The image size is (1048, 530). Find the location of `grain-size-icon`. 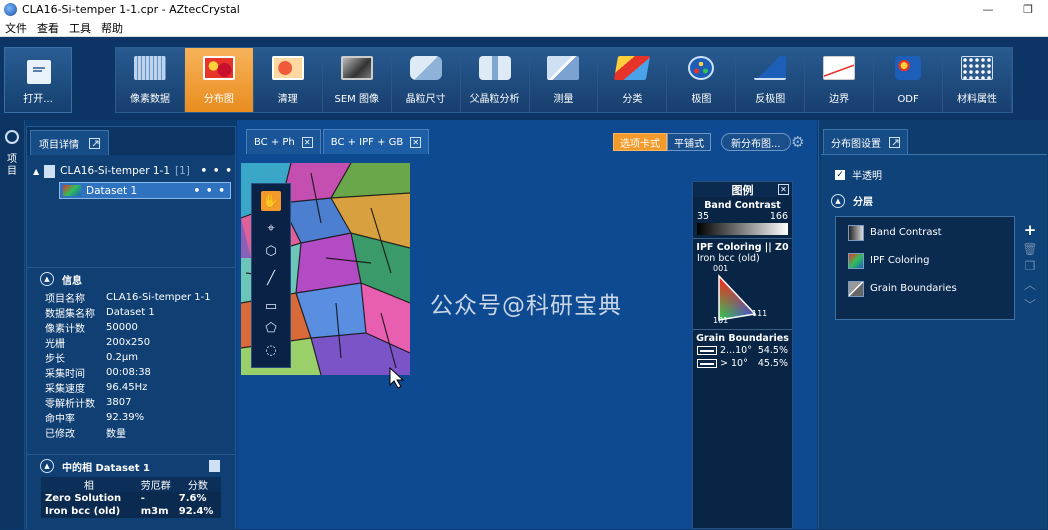

grain-size-icon is located at coordinates (425, 68).